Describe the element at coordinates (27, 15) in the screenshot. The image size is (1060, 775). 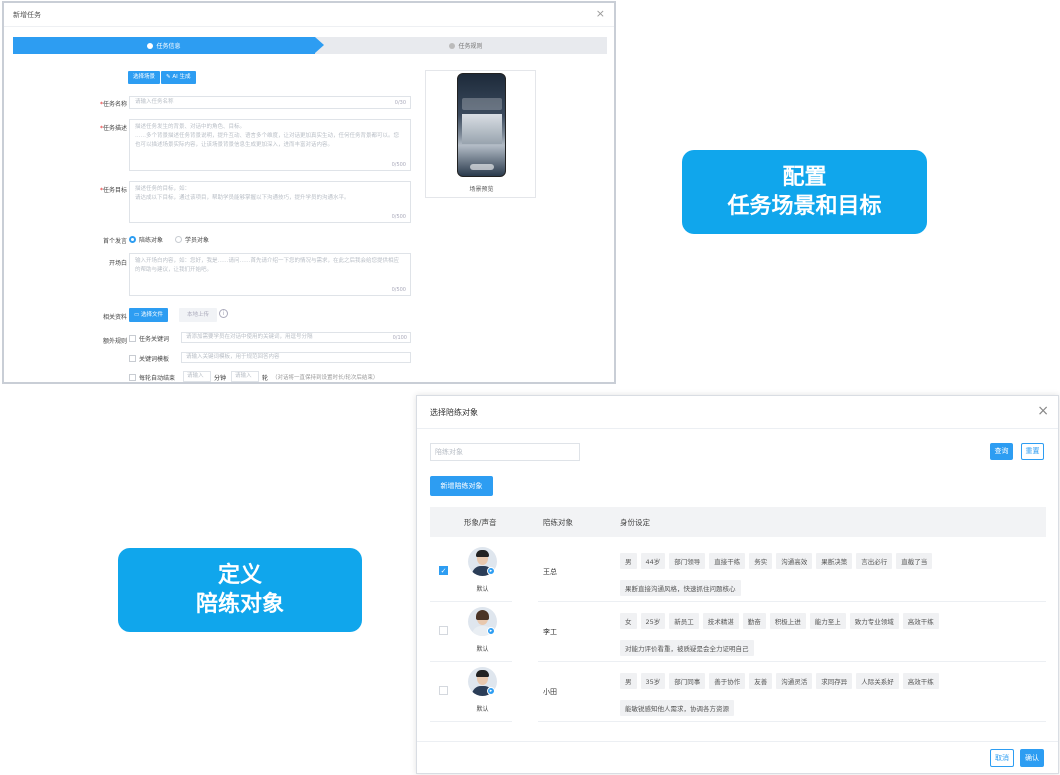
I see `modal-title: 新增任务` at that location.